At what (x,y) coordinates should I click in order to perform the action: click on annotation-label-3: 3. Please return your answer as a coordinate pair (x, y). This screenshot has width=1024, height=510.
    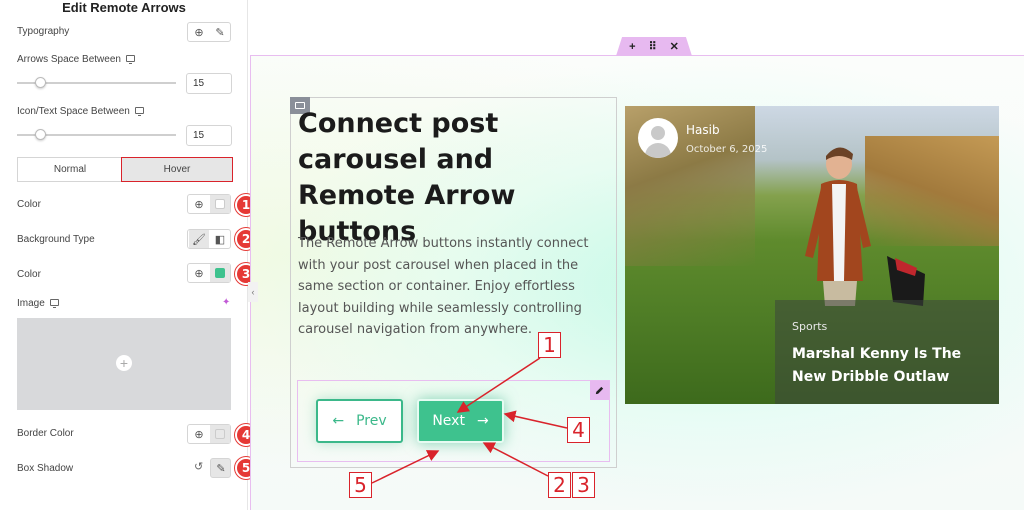
    Looking at the image, I should click on (583, 485).